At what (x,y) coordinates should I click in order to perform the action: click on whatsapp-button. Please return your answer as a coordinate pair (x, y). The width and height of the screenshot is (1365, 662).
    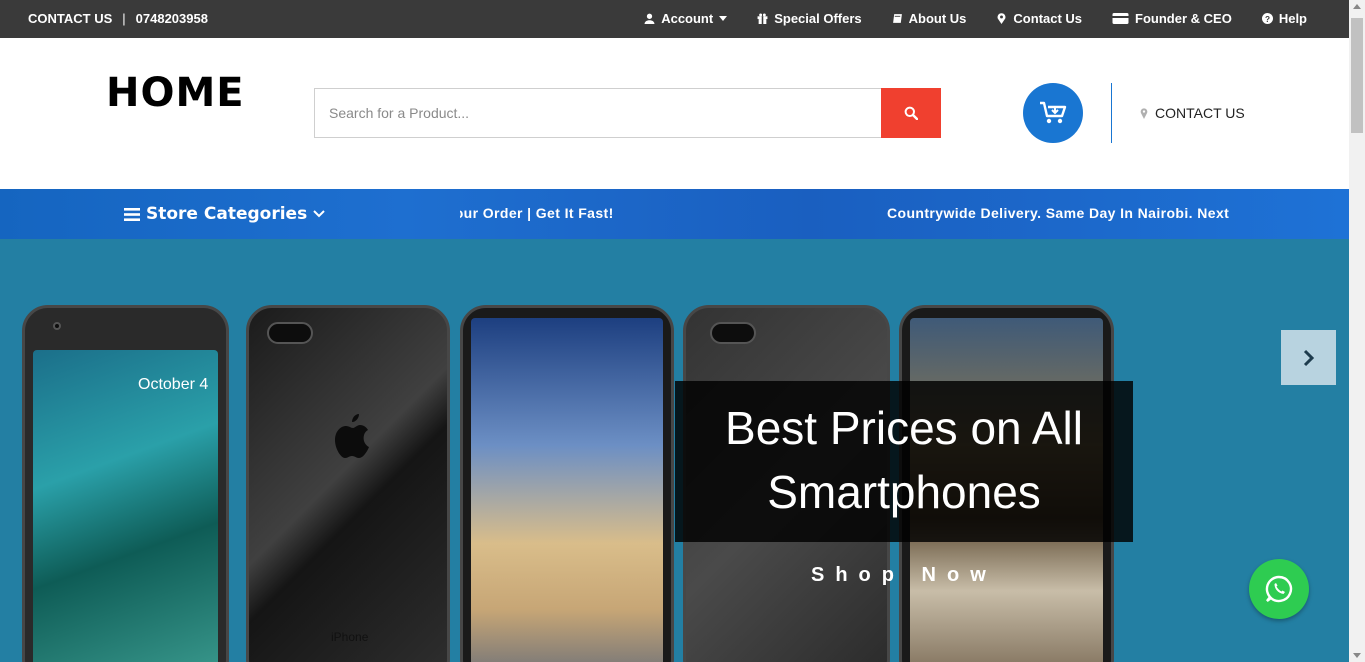
    Looking at the image, I should click on (1279, 589).